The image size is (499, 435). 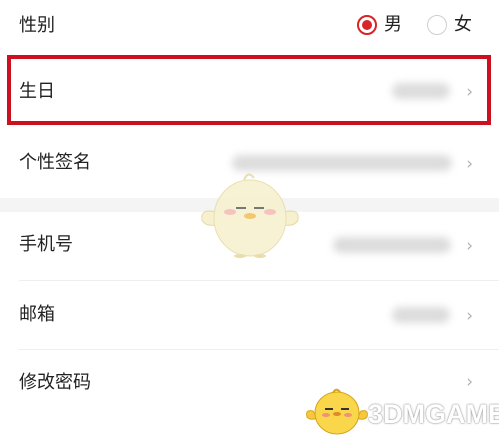 I want to click on radio-unchecked-icon, so click(x=437, y=25).